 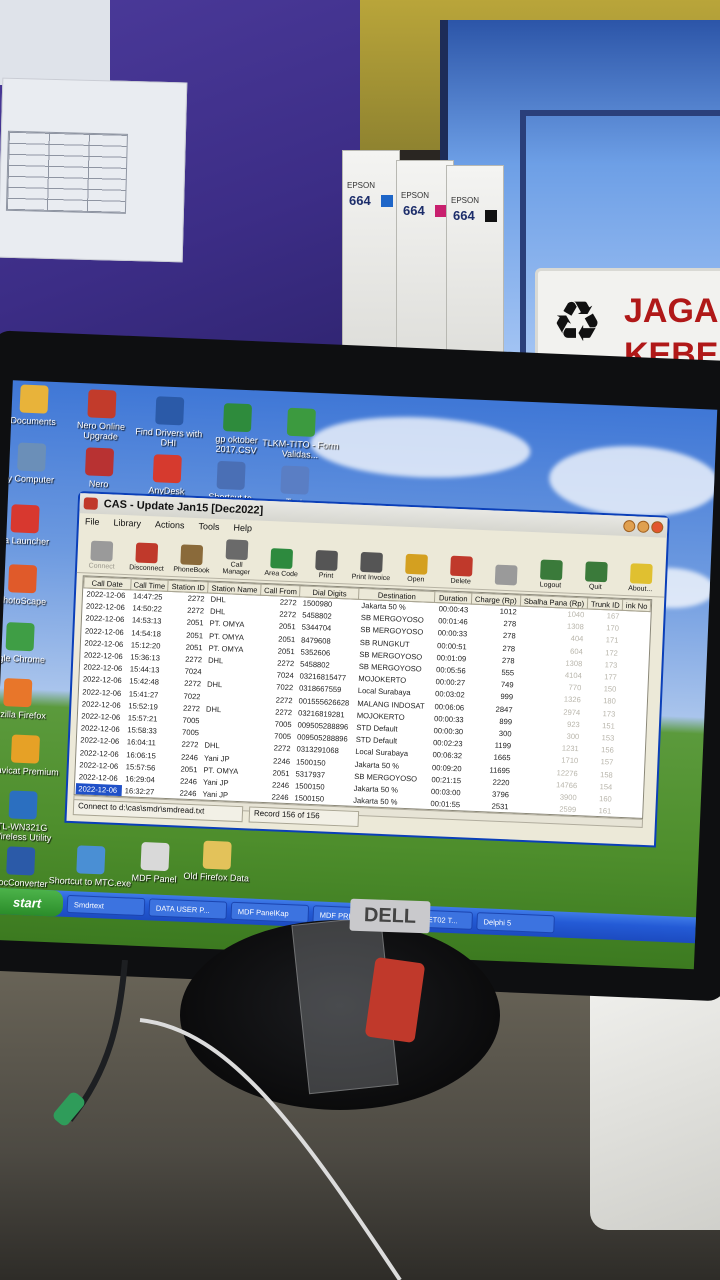 What do you see at coordinates (295, 480) in the screenshot?
I see `test-icon` at bounding box center [295, 480].